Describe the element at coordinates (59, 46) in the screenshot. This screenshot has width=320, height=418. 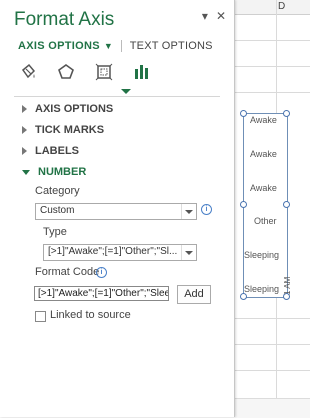
I see `tab-axis-options: AXIS OPTIONS` at that location.